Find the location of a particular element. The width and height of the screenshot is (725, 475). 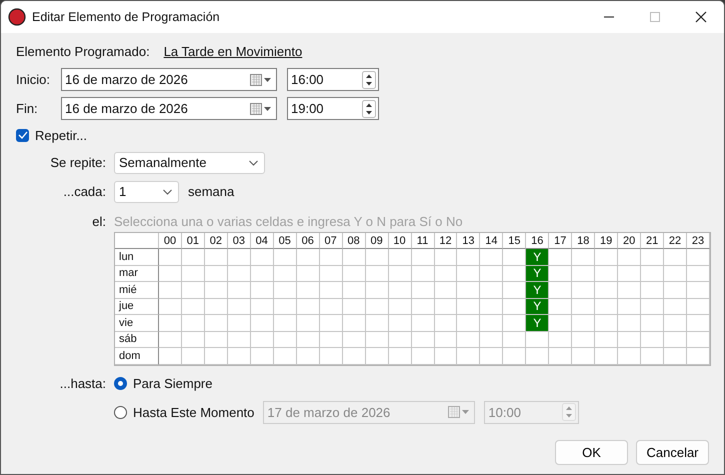

radio-button is located at coordinates (120, 383).